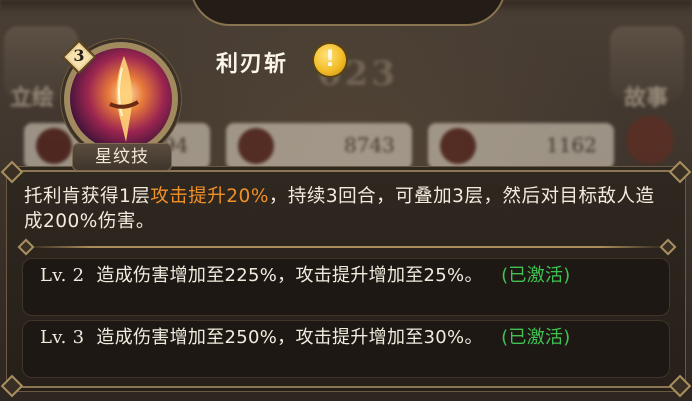 This screenshot has width=692, height=401. What do you see at coordinates (348, 13) in the screenshot?
I see `header-frame` at bounding box center [348, 13].